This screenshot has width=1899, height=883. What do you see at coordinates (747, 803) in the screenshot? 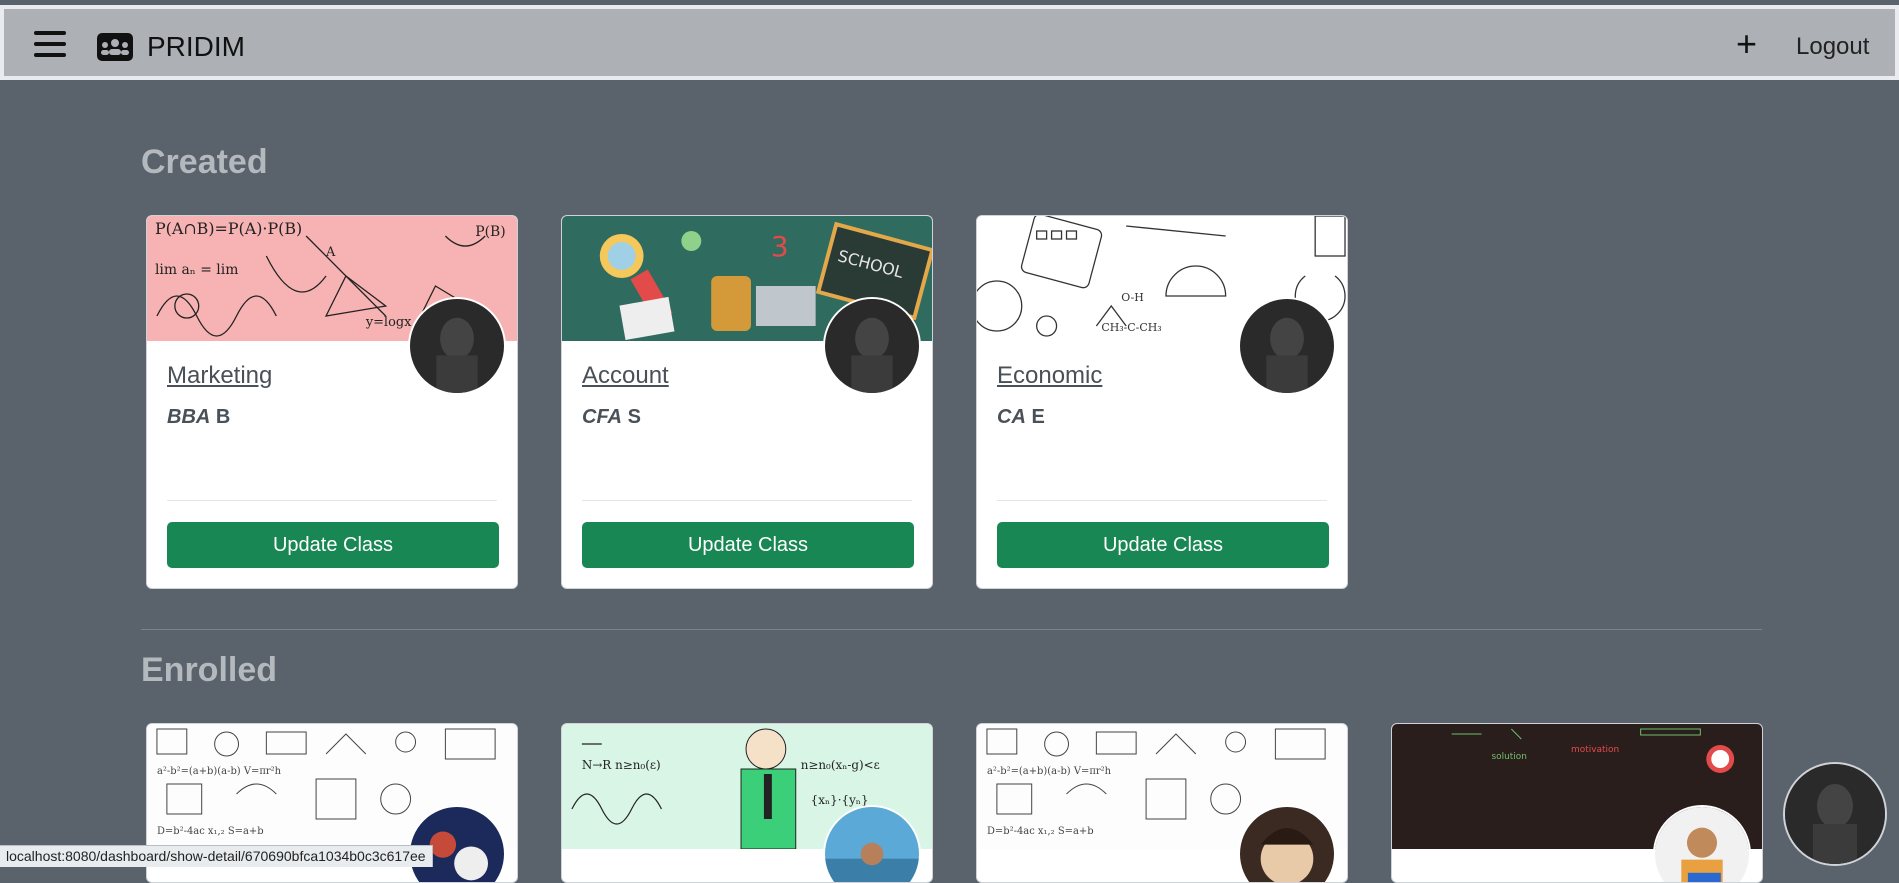
I see `enrolled-class-card: N→R n≥n₀(ε) n≥n₀(xₙ-g)<ε {xₙ}·{yₙ}` at bounding box center [747, 803].